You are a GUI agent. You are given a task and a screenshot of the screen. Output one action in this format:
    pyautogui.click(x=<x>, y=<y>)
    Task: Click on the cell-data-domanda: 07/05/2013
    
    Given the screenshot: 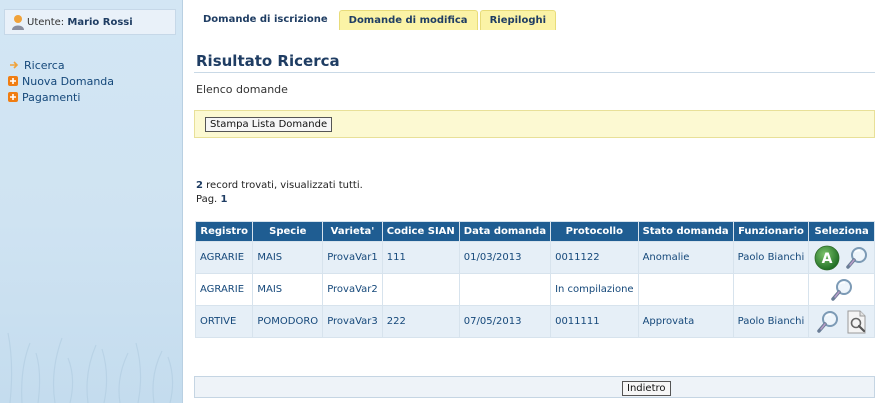 What is the action you would take?
    pyautogui.click(x=505, y=321)
    